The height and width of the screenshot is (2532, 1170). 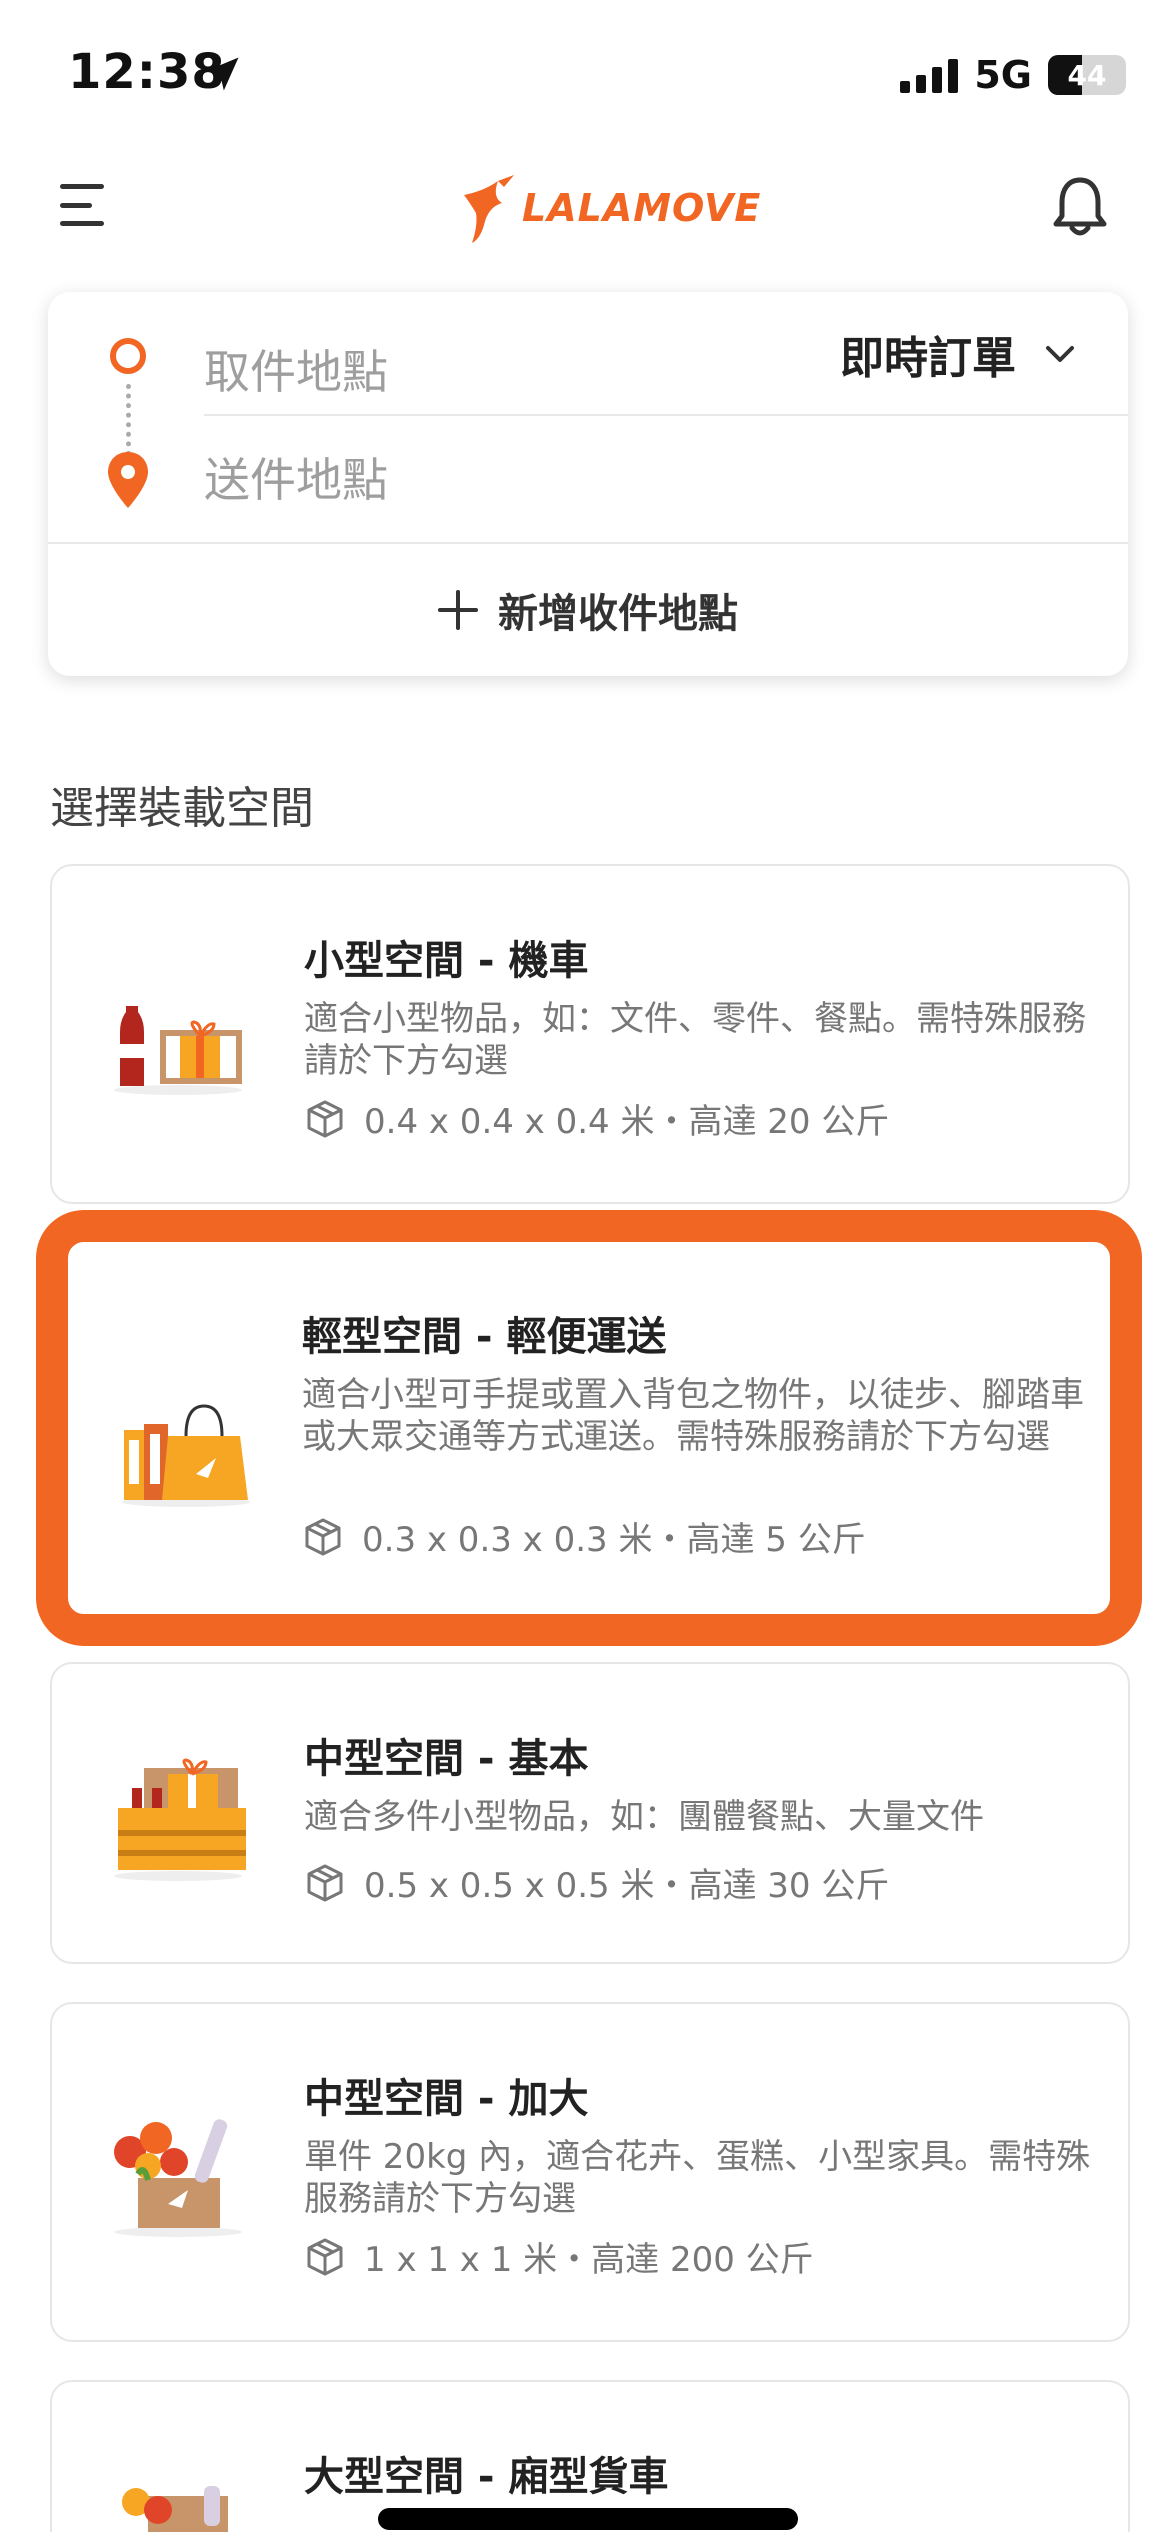 I want to click on dropoff-pin-icon, so click(x=128, y=480).